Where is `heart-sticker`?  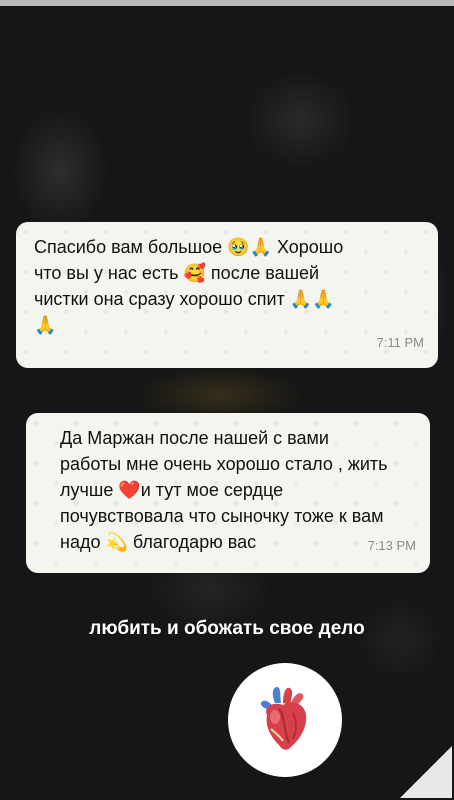
heart-sticker is located at coordinates (285, 720).